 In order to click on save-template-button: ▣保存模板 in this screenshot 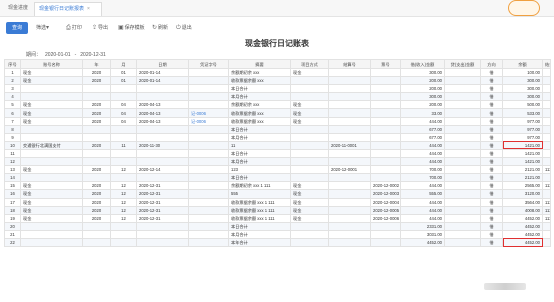, I will do `click(131, 28)`.